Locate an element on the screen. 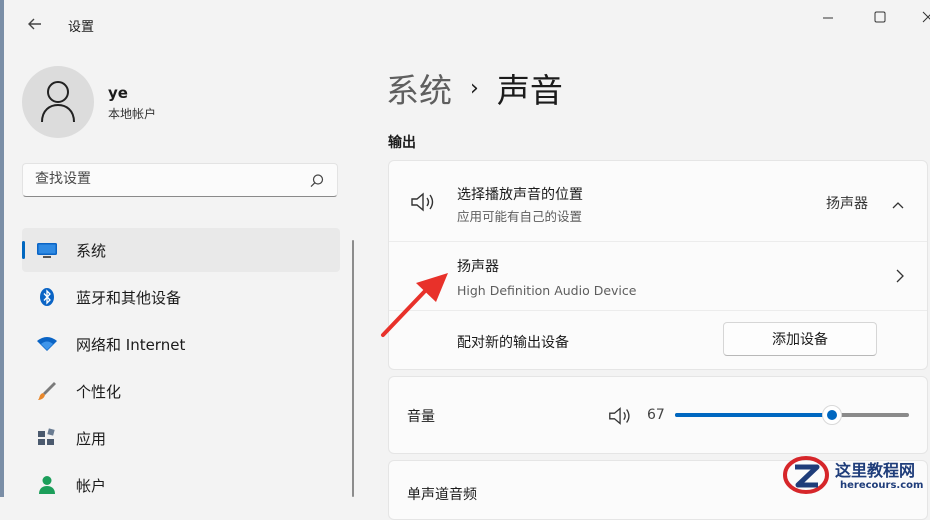 This screenshot has width=930, height=520. user-name: ye is located at coordinates (118, 93).